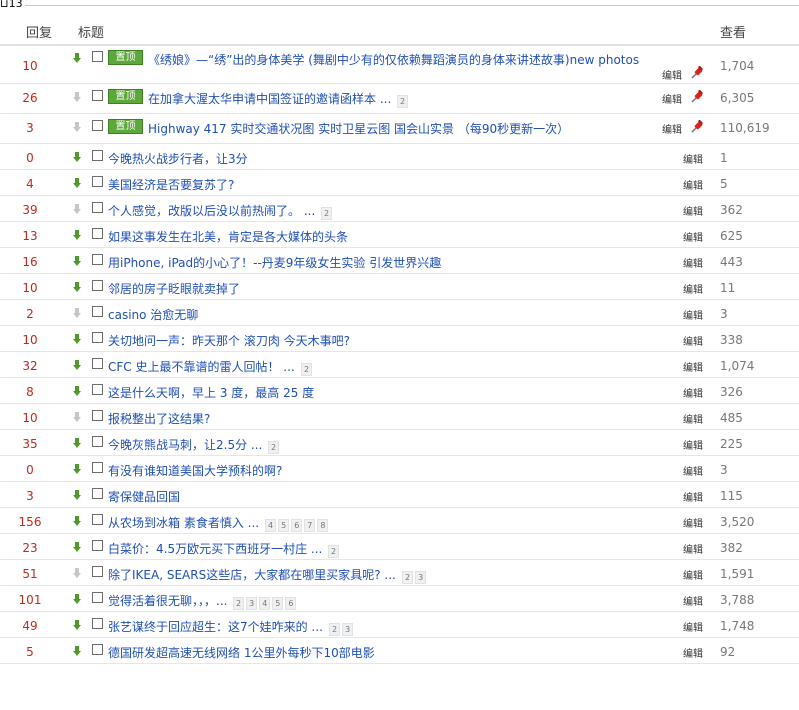 This screenshot has height=710, width=799. What do you see at coordinates (228, 236) in the screenshot?
I see `thread-title-link: 如果这事发生在北美，肯定是各大媒体的头条` at bounding box center [228, 236].